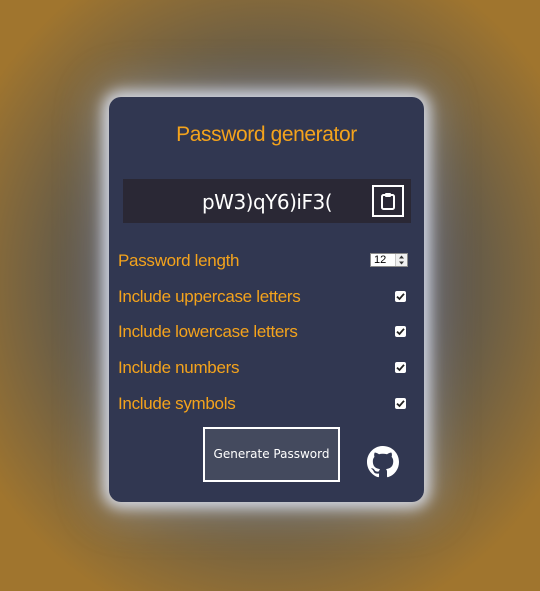  I want to click on uppercase-checkbox, so click(400, 296).